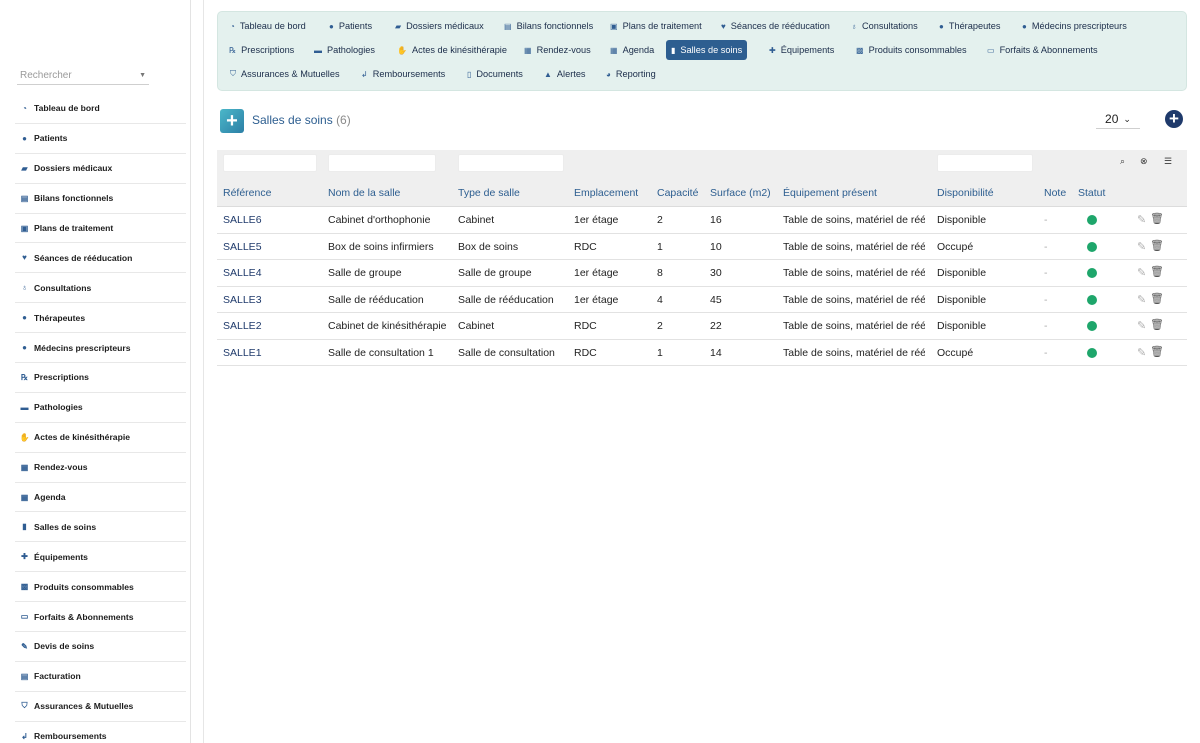  I want to click on sidebar-item: ⛉ Assurances & Mutuelles, so click(100, 707).